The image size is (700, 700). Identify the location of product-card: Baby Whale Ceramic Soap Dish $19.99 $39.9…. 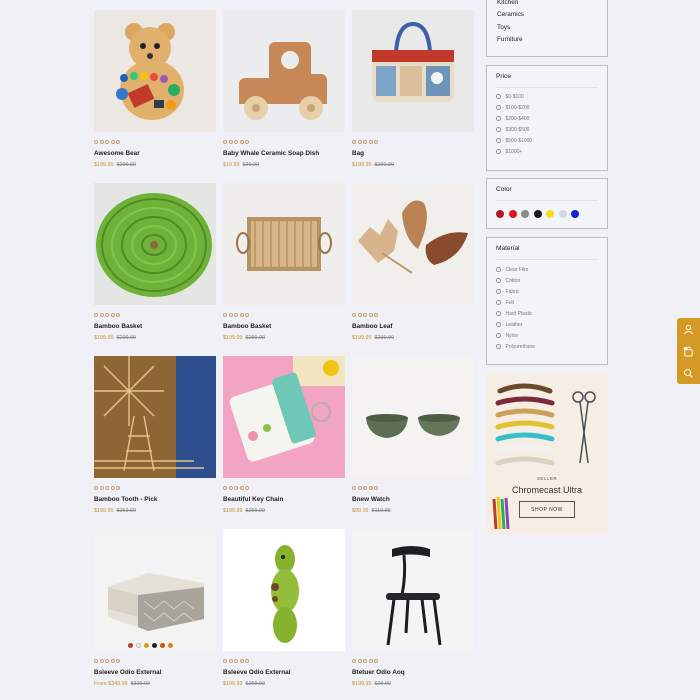
(284, 96).